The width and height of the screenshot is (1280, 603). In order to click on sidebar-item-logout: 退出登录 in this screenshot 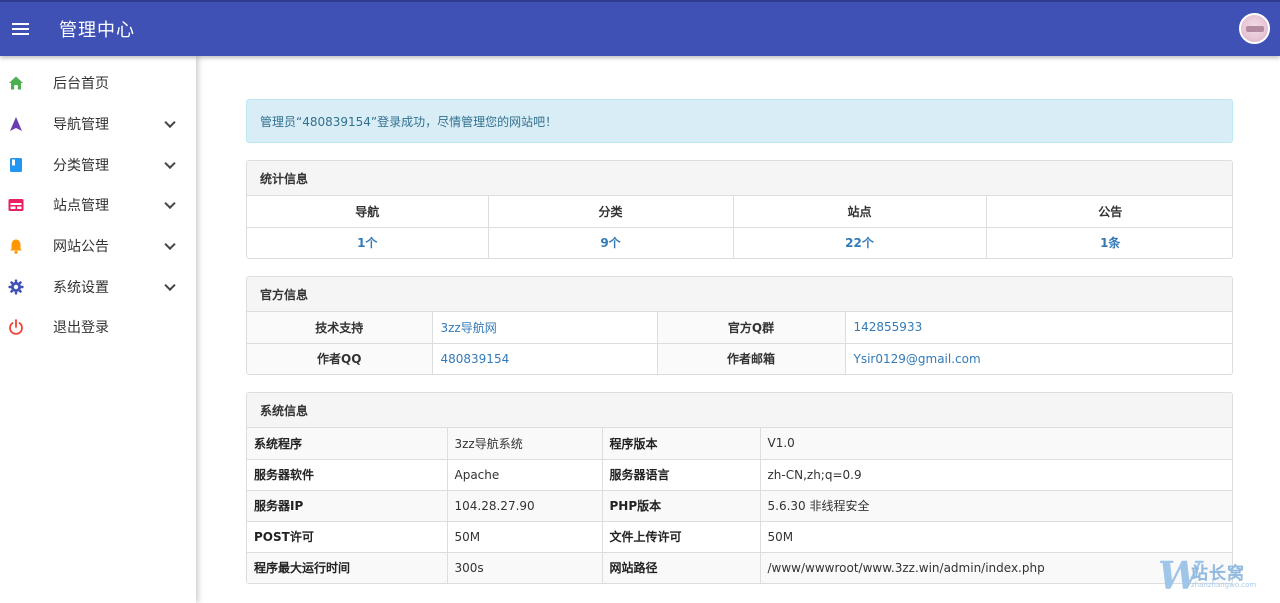, I will do `click(98, 327)`.